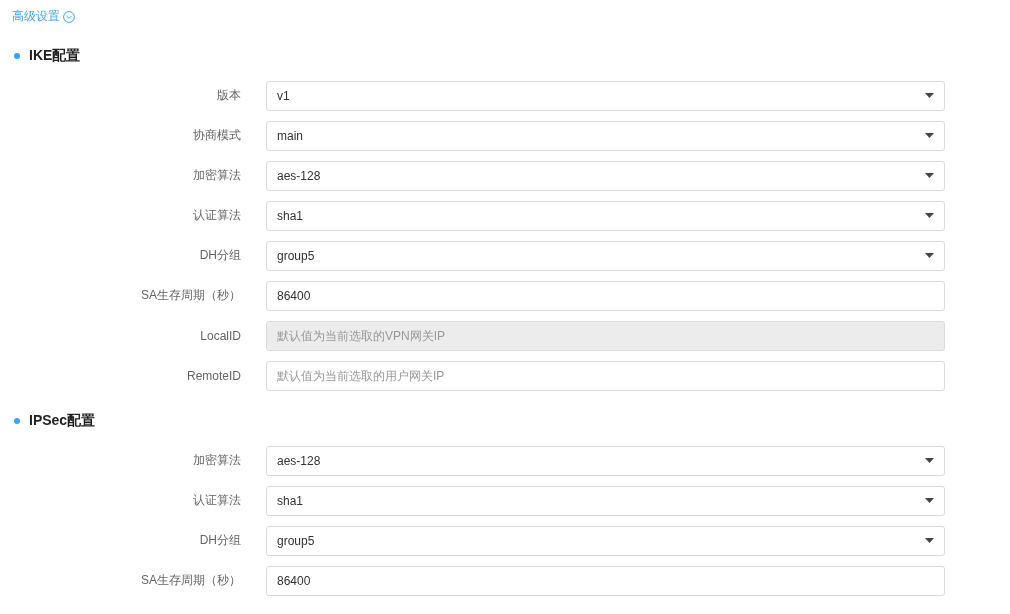 This screenshot has height=614, width=1010. What do you see at coordinates (213, 375) in the screenshot?
I see `field-label: RemoteID` at bounding box center [213, 375].